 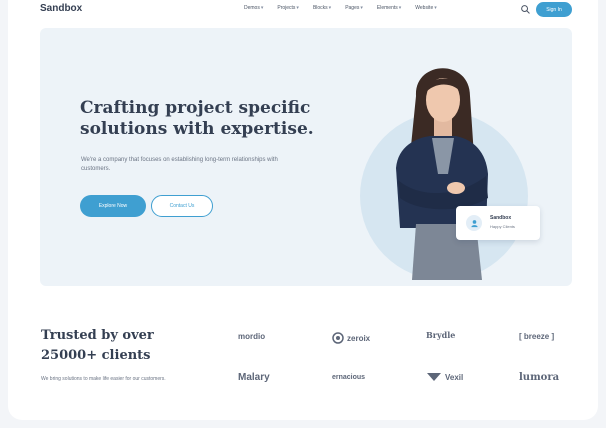 I want to click on nav-item-projects: Projects▾, so click(x=288, y=8).